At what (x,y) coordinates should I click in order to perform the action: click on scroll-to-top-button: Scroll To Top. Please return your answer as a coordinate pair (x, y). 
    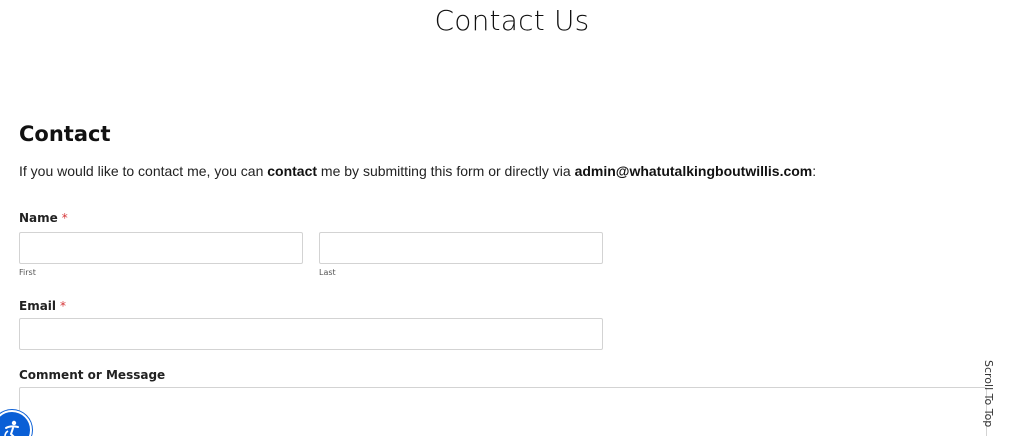
    Looking at the image, I should click on (989, 397).